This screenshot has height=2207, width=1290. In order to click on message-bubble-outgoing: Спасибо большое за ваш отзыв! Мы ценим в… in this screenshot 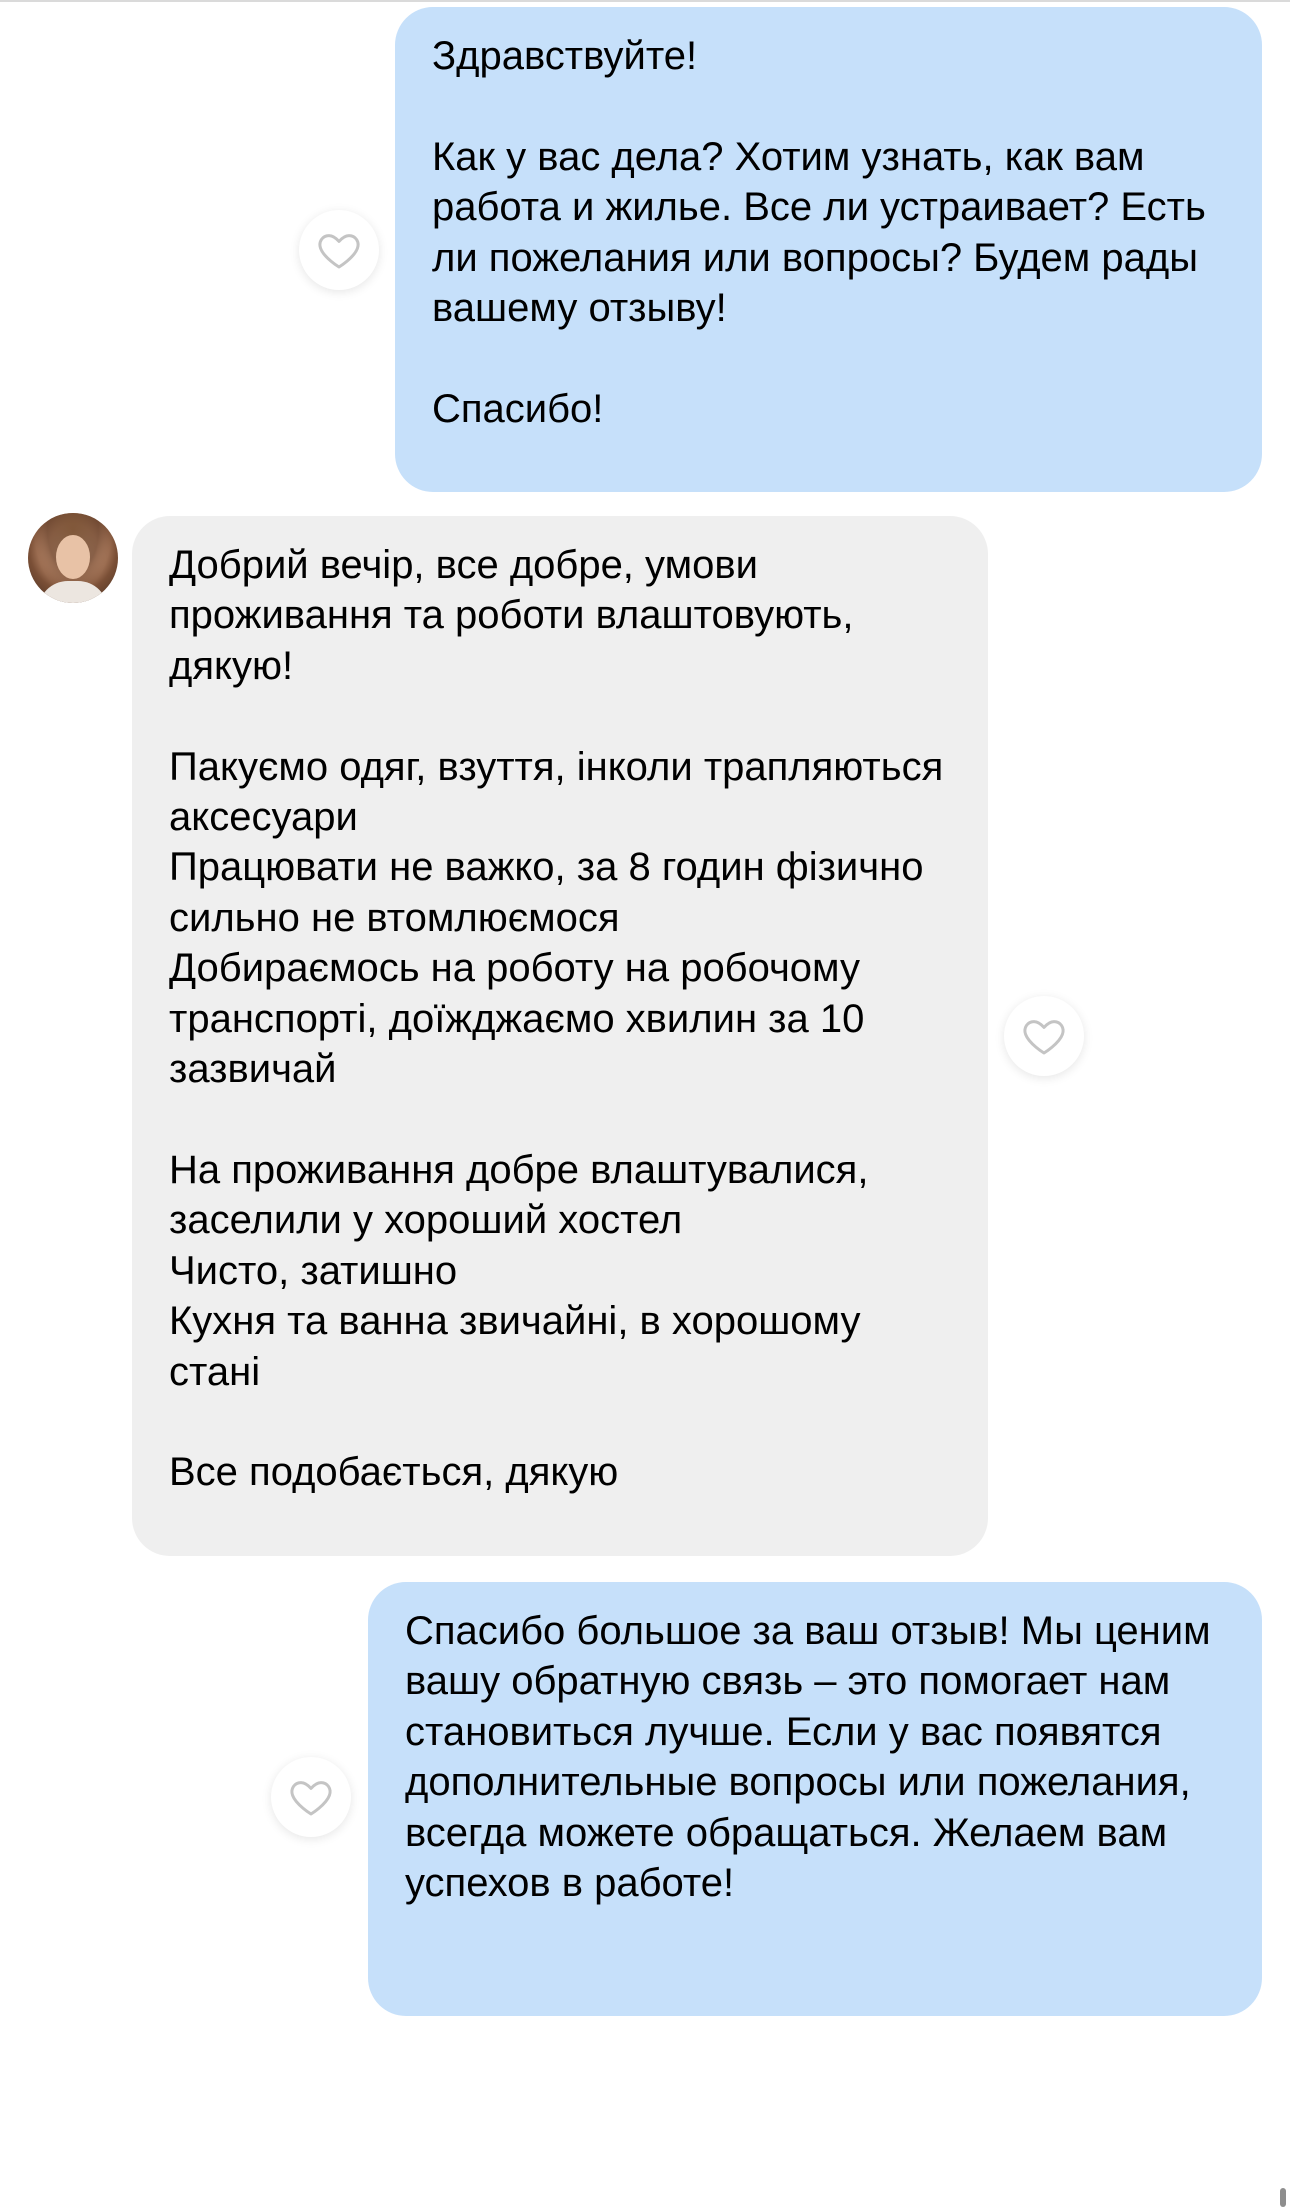, I will do `click(815, 1799)`.